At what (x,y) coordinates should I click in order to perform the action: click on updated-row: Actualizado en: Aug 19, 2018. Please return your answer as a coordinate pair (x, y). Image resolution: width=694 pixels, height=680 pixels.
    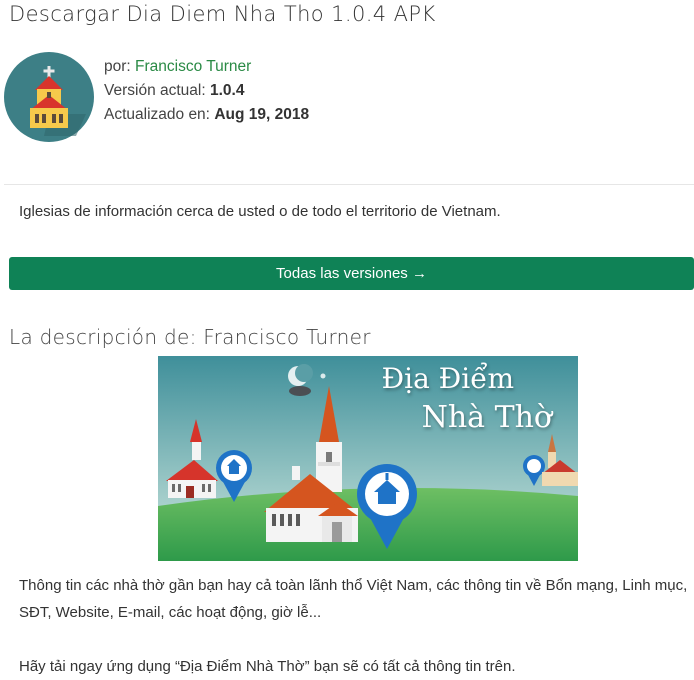
    Looking at the image, I should click on (206, 115).